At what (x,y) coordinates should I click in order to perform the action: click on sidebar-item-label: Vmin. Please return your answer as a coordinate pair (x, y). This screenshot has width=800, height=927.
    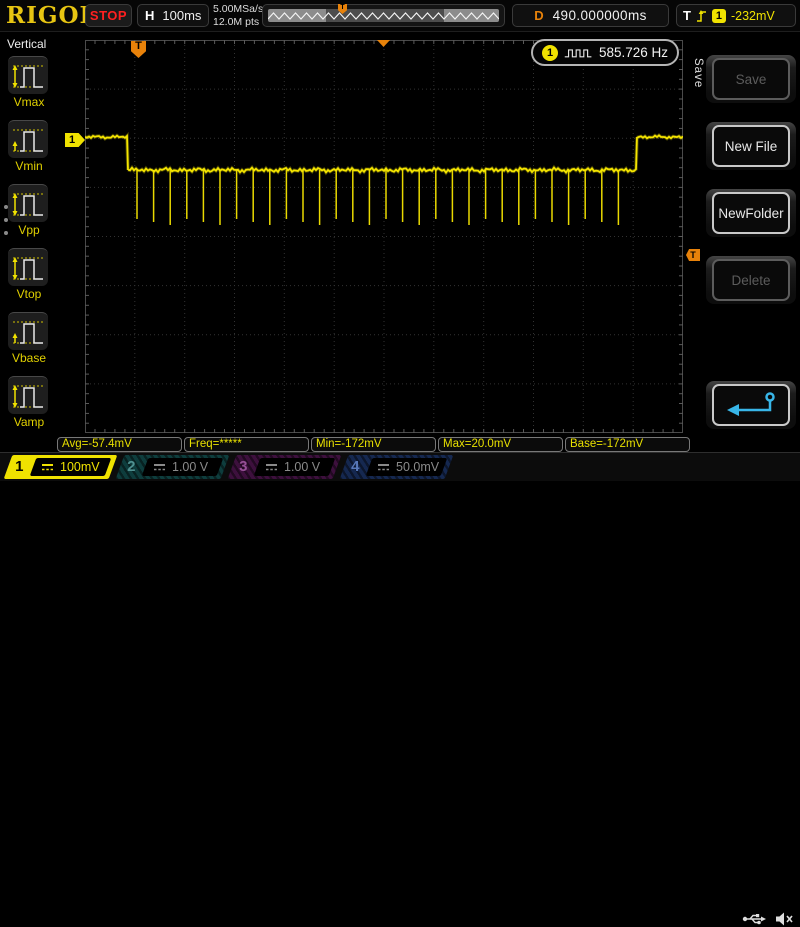
    Looking at the image, I should click on (29, 166).